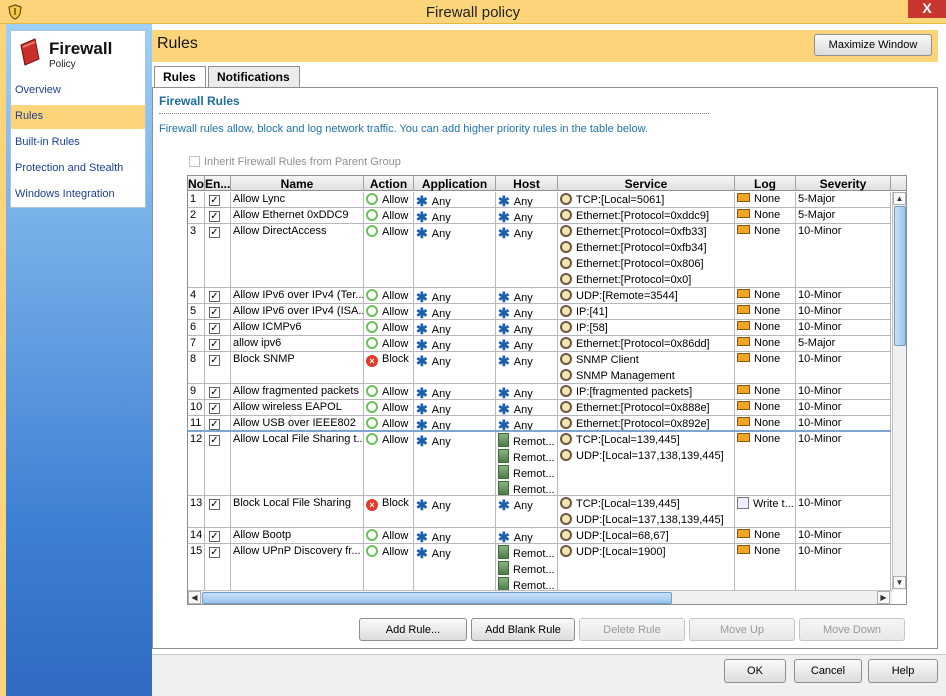  I want to click on column-header-service: Service, so click(646, 183).